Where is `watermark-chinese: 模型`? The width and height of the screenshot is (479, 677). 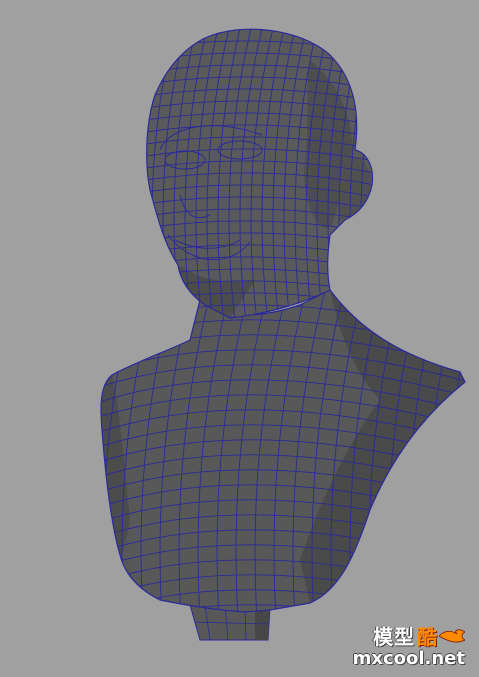
watermark-chinese: 模型 is located at coordinates (394, 637).